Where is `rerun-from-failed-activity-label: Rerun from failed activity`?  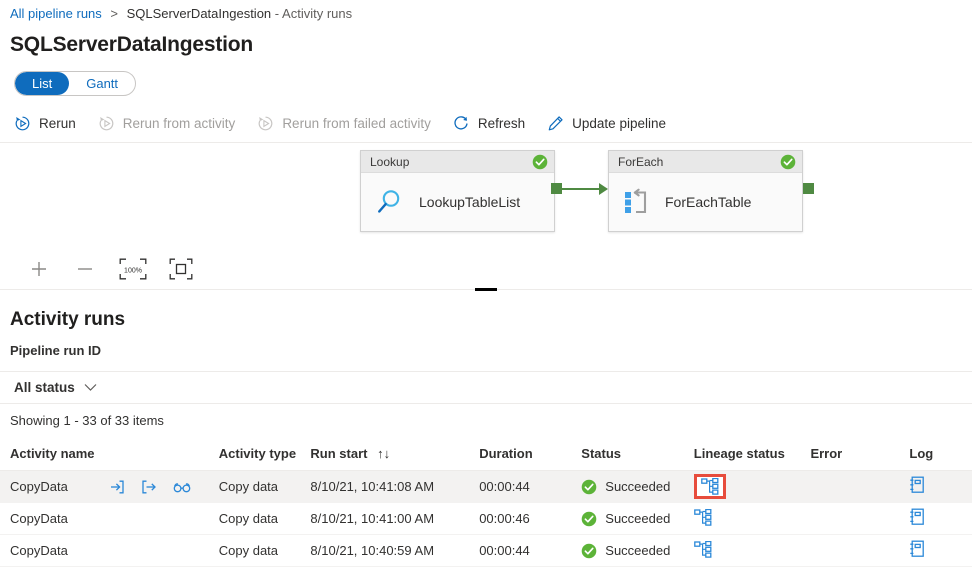 rerun-from-failed-activity-label: Rerun from failed activity is located at coordinates (356, 123).